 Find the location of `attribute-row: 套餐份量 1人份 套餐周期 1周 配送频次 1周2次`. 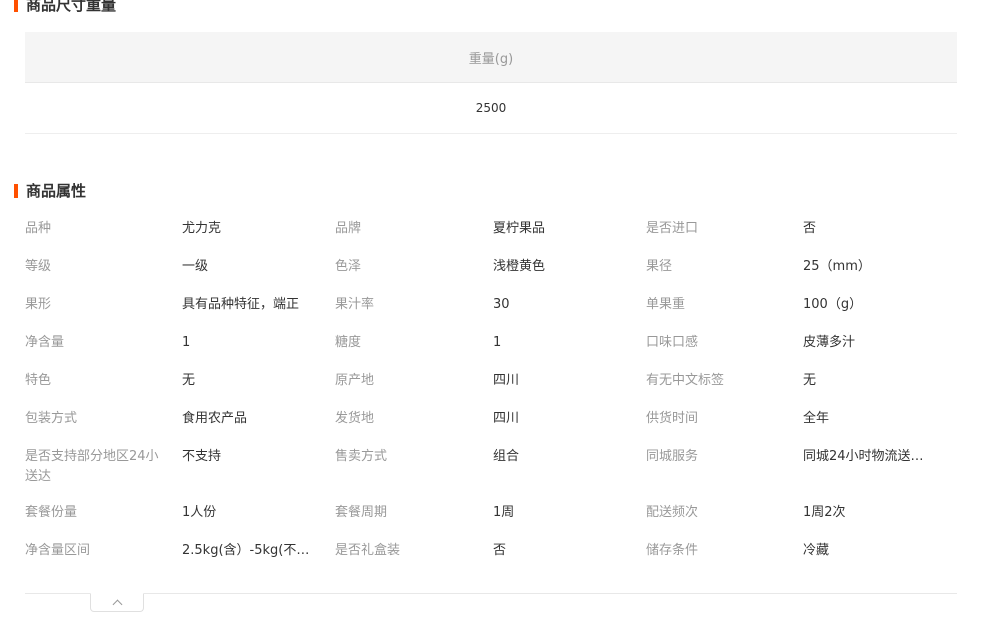

attribute-row: 套餐份量 1人份 套餐周期 1周 配送频次 1周2次 is located at coordinates (491, 511).